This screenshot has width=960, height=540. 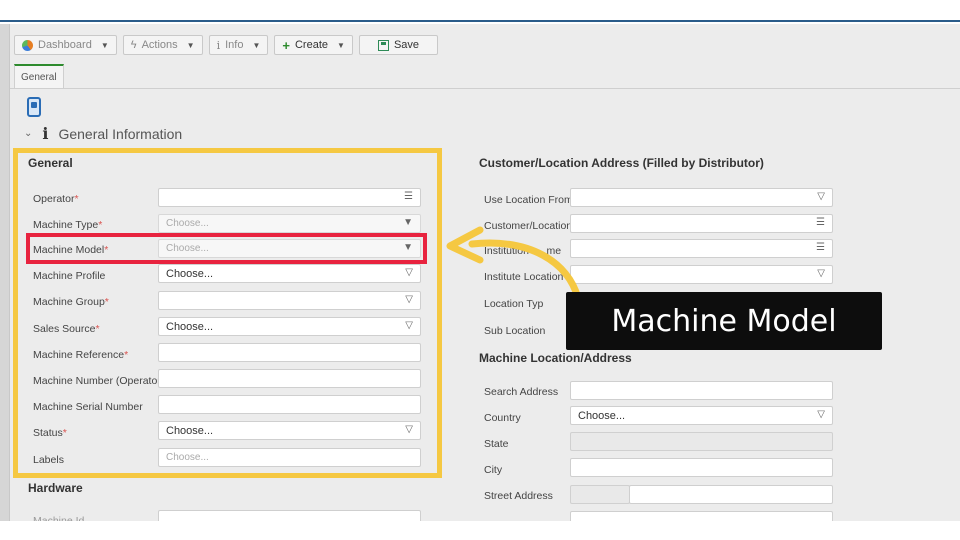 What do you see at coordinates (226, 248) in the screenshot?
I see `machine-model-highlight` at bounding box center [226, 248].